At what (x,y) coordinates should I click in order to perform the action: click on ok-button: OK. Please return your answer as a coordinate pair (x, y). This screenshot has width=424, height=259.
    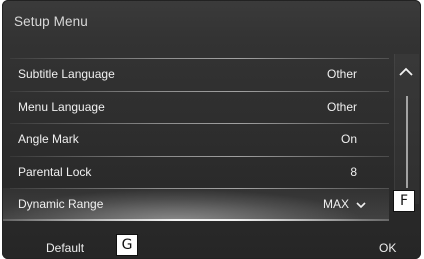
    Looking at the image, I should click on (387, 248).